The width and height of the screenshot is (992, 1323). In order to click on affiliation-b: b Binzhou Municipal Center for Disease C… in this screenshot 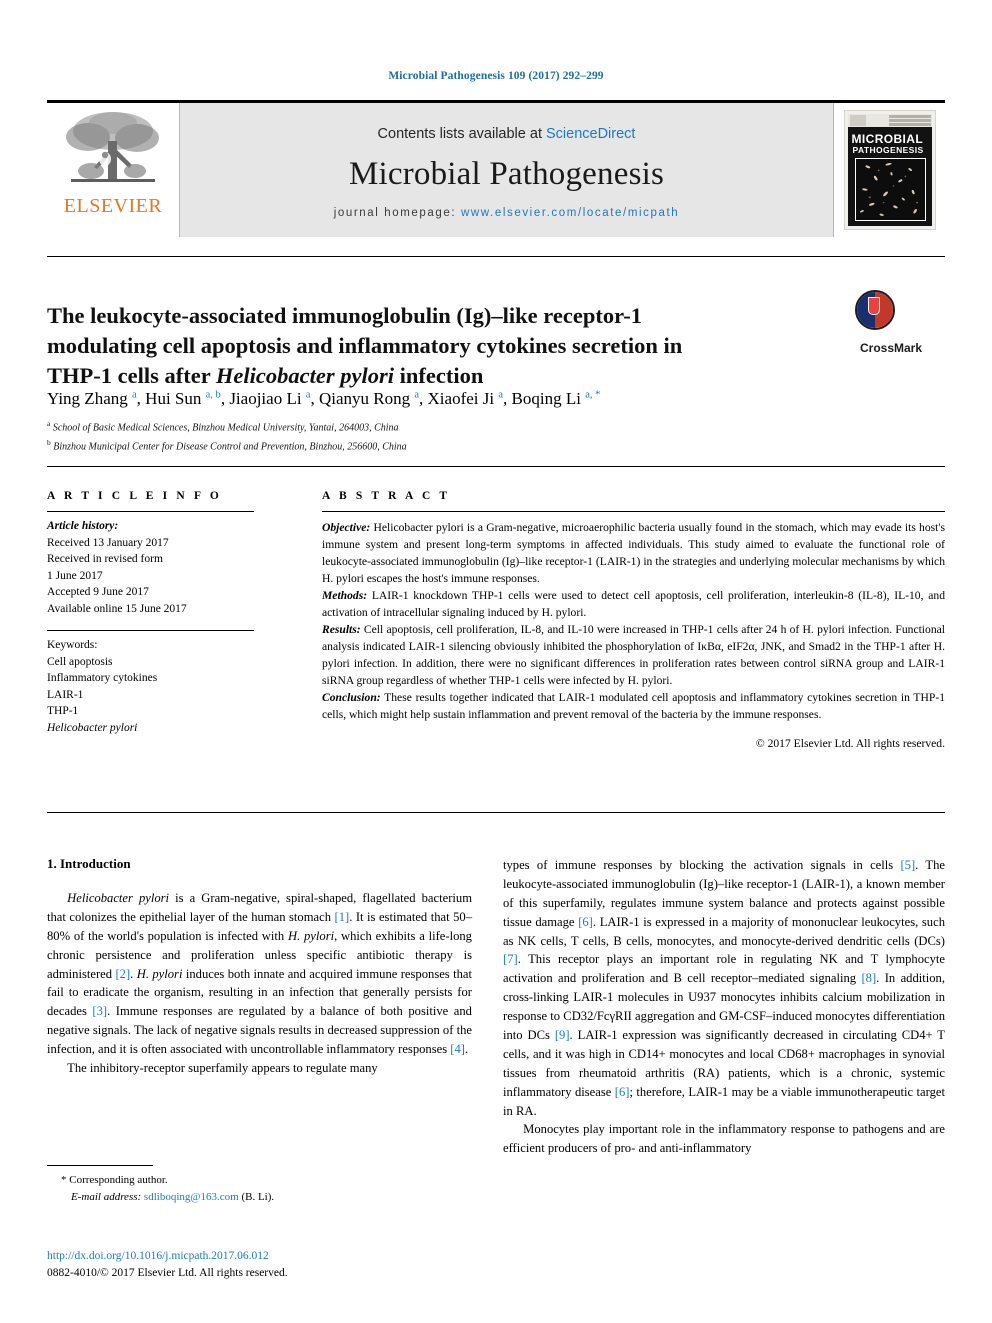, I will do `click(227, 444)`.